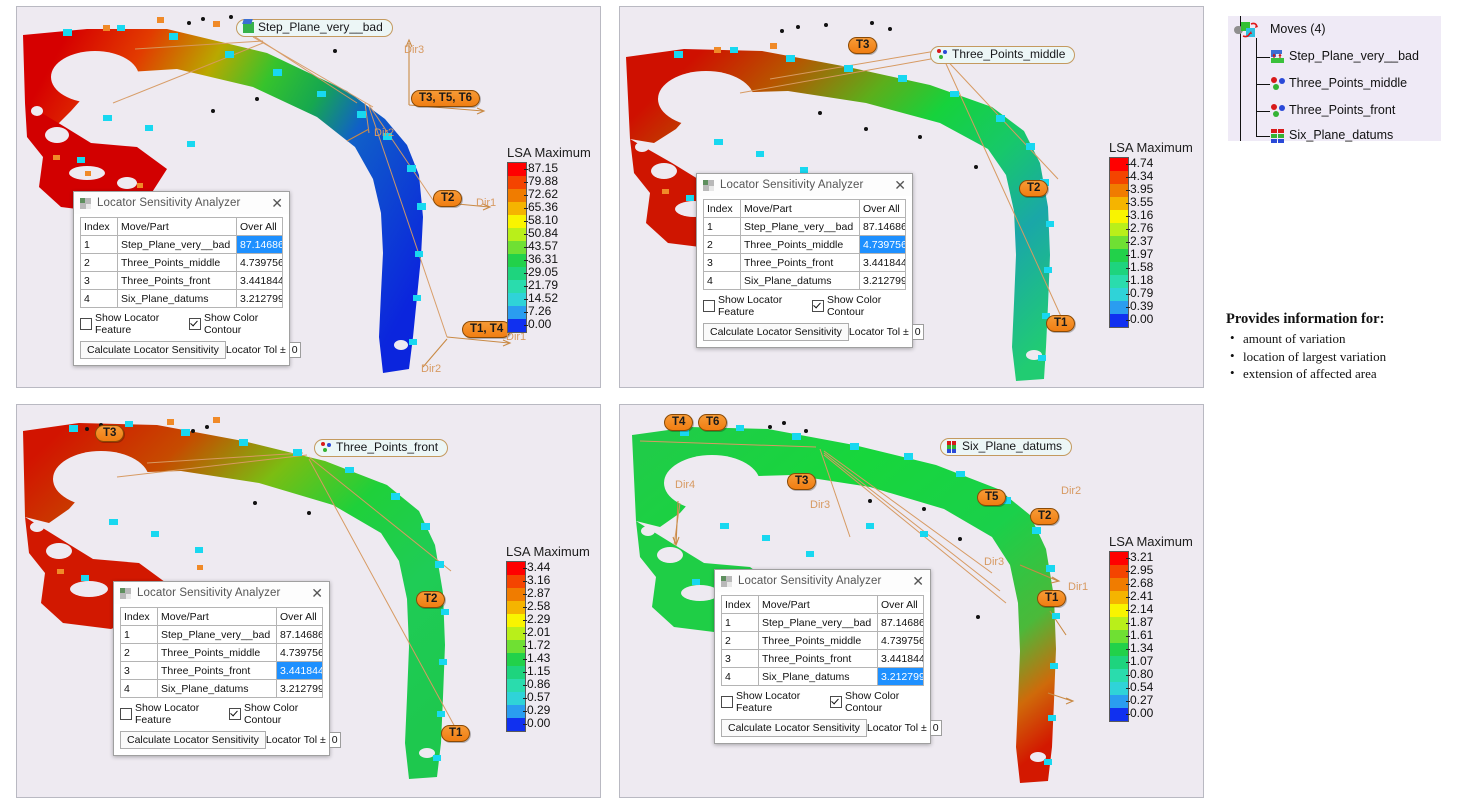 The height and width of the screenshot is (801, 1470). I want to click on tree-item-step-plane: Step_Plane_very__bad, so click(1344, 56).